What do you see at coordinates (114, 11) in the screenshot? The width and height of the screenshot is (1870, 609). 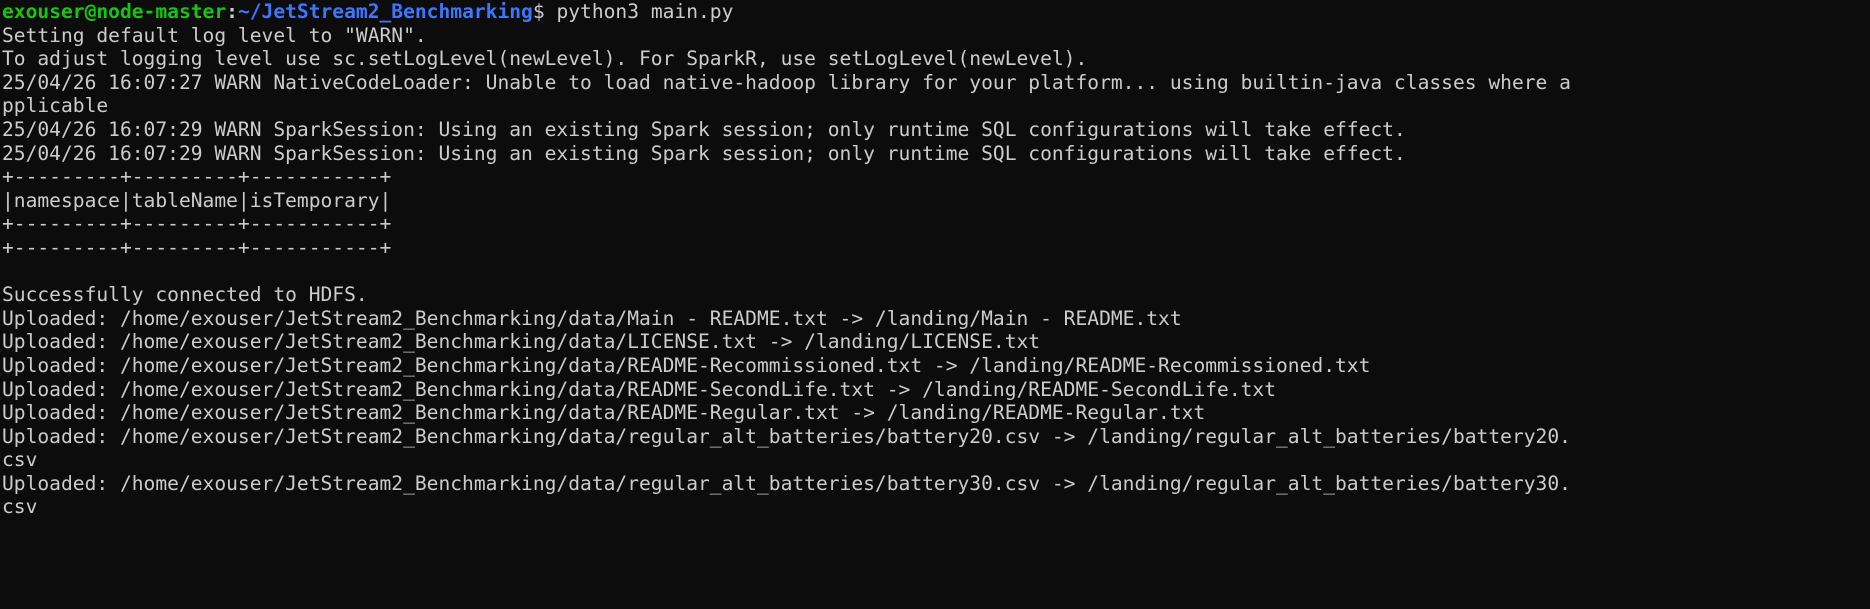 I see `prompt-user-host: exouser@node-master` at bounding box center [114, 11].